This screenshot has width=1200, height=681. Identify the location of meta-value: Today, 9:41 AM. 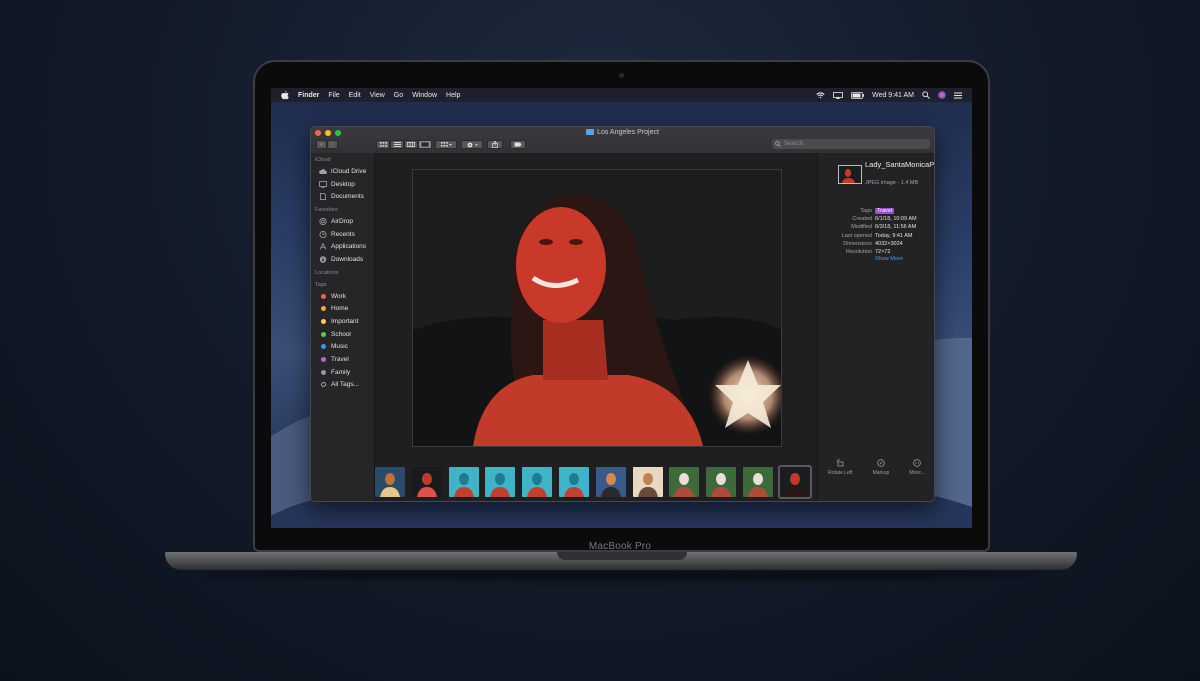
(894, 235).